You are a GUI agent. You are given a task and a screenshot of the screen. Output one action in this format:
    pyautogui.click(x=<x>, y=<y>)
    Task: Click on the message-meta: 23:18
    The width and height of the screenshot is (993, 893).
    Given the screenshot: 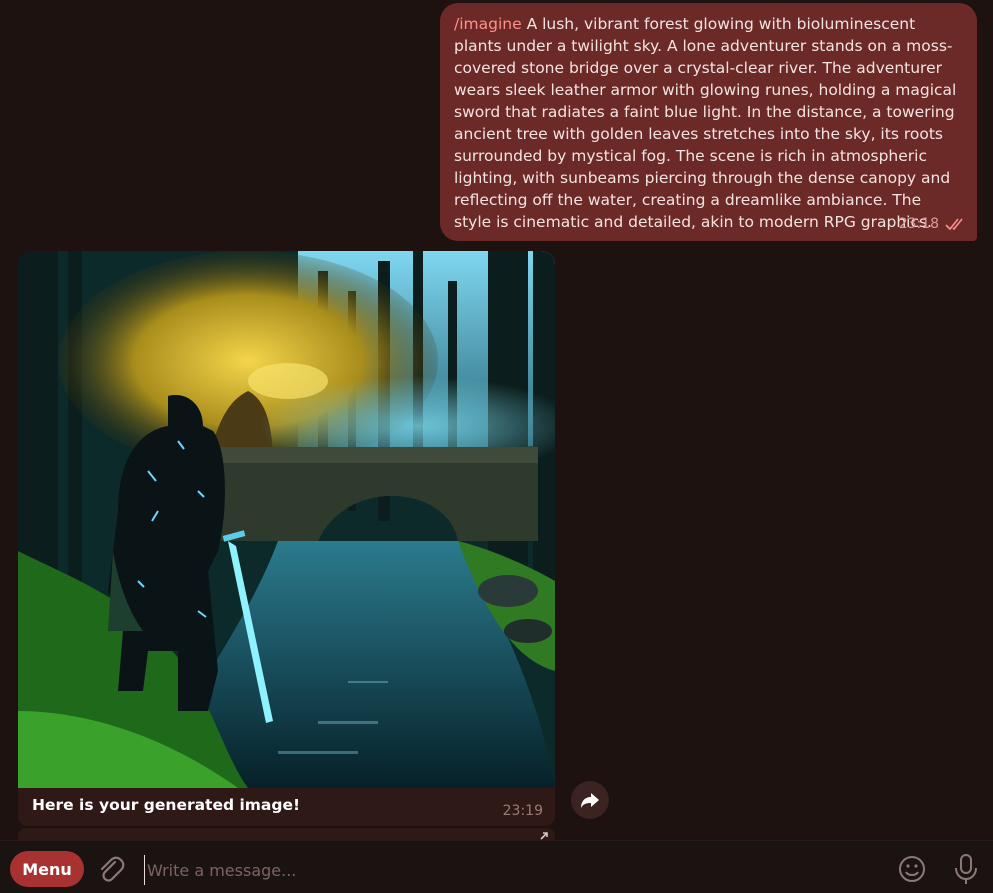 What is the action you would take?
    pyautogui.click(x=933, y=224)
    